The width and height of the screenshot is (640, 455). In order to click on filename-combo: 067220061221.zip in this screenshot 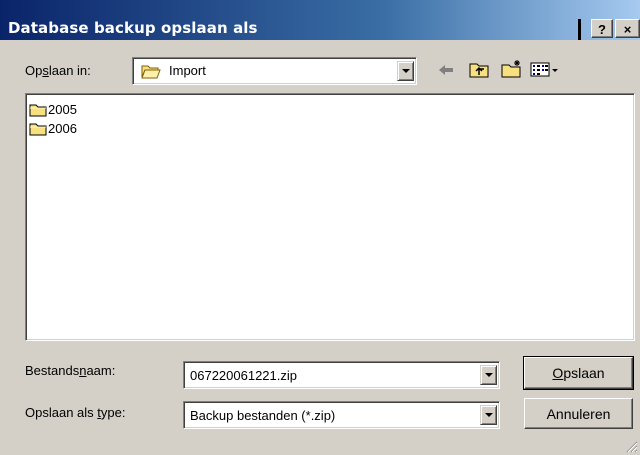, I will do `click(341, 375)`.